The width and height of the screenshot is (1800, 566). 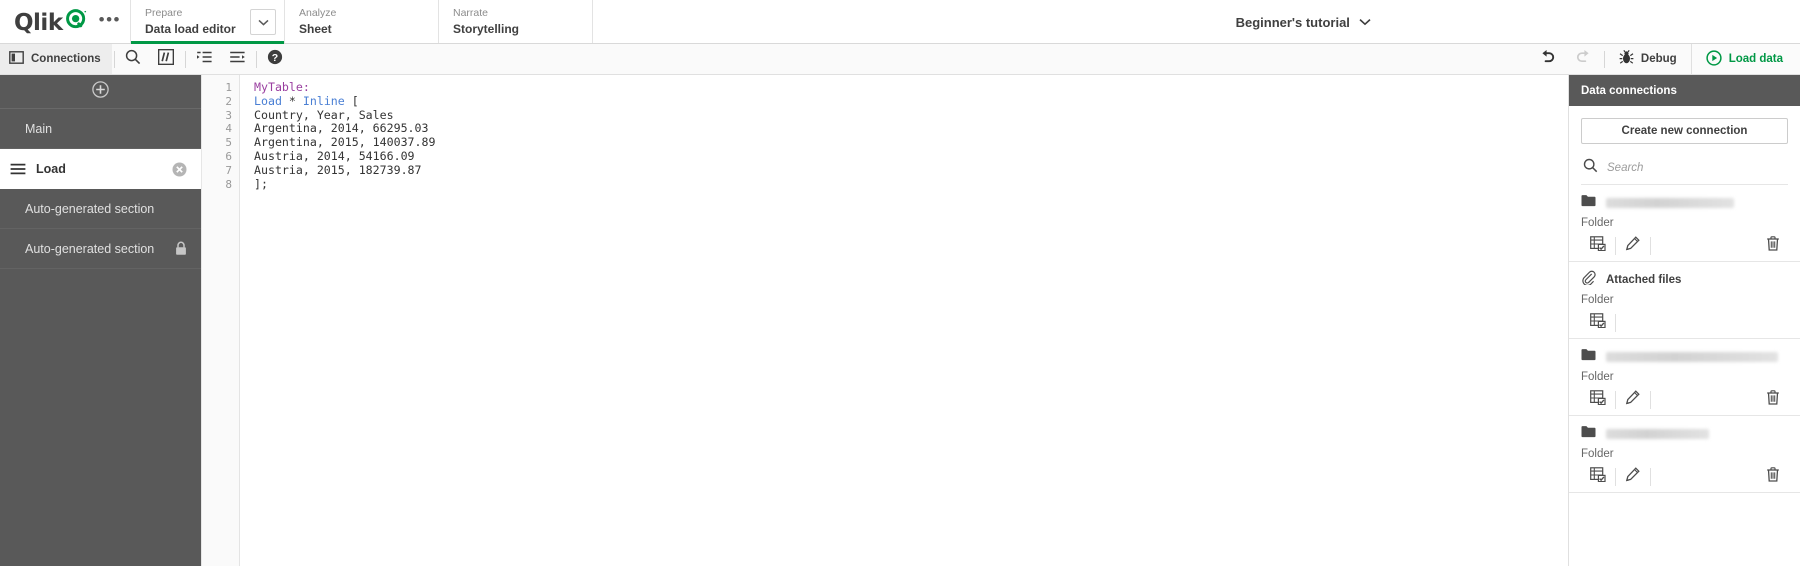 What do you see at coordinates (345, 142) in the screenshot?
I see `code-token: Argentina, 2015, 140037.89` at bounding box center [345, 142].